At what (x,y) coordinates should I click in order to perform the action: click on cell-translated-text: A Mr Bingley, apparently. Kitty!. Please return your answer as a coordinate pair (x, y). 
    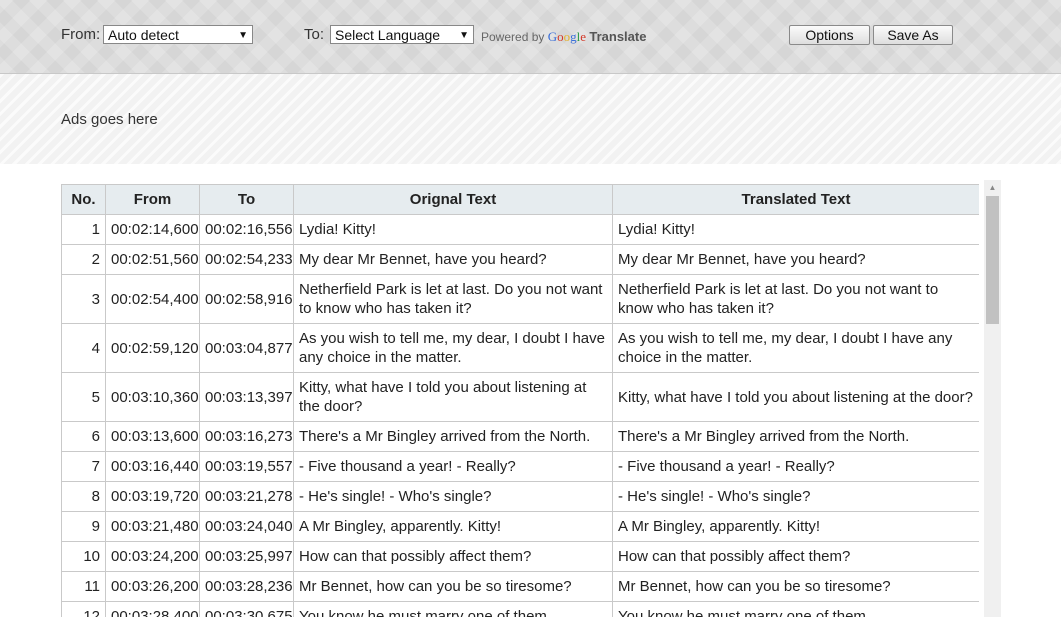
    Looking at the image, I should click on (795, 526).